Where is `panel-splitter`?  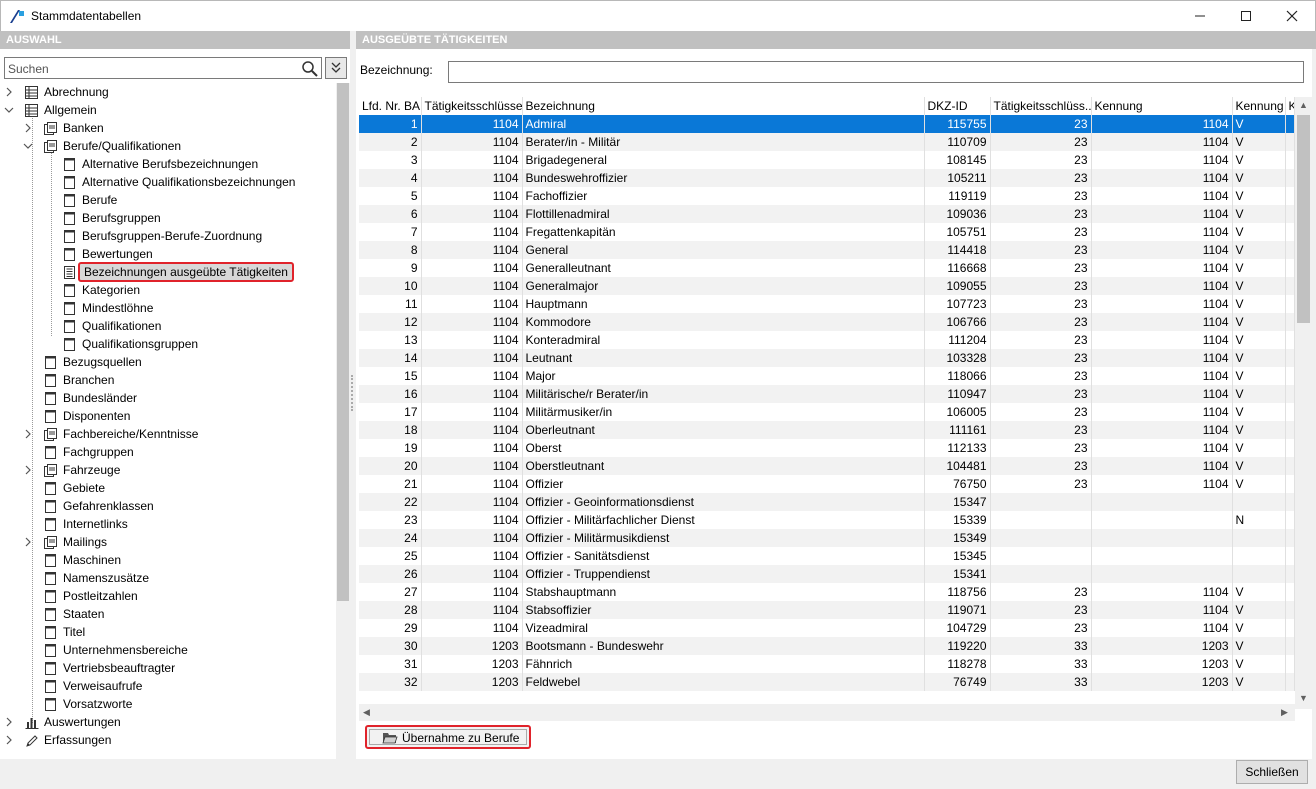
panel-splitter is located at coordinates (352, 393).